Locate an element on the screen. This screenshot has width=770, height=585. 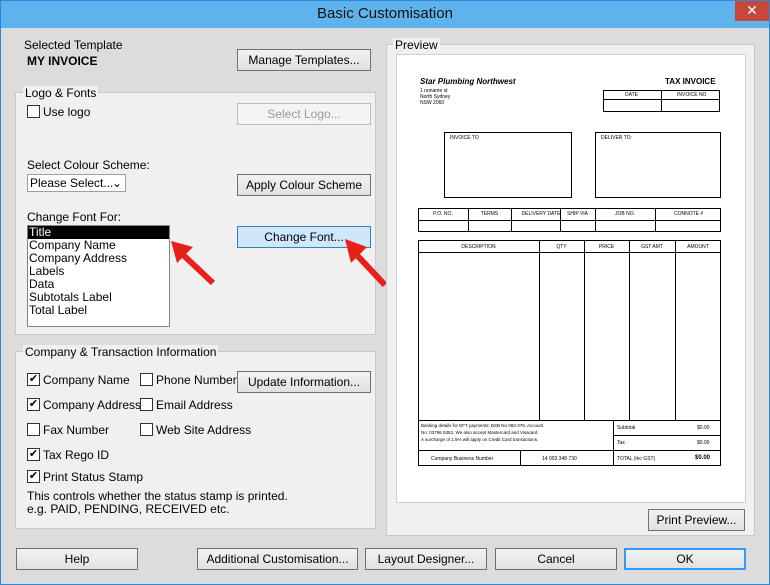
use-logo-checkbox is located at coordinates (33, 111).